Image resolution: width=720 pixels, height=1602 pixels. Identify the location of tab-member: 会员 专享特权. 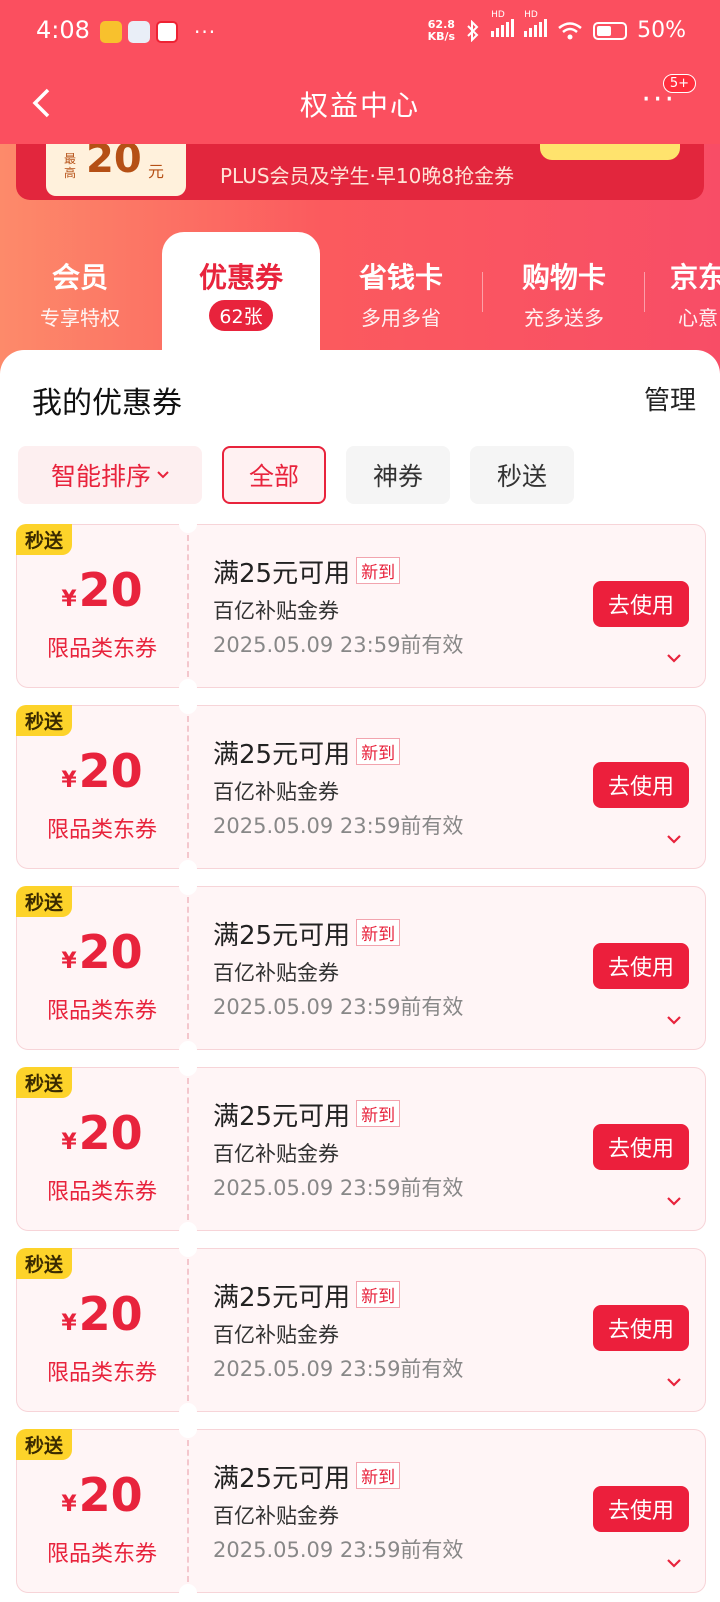
(80, 292).